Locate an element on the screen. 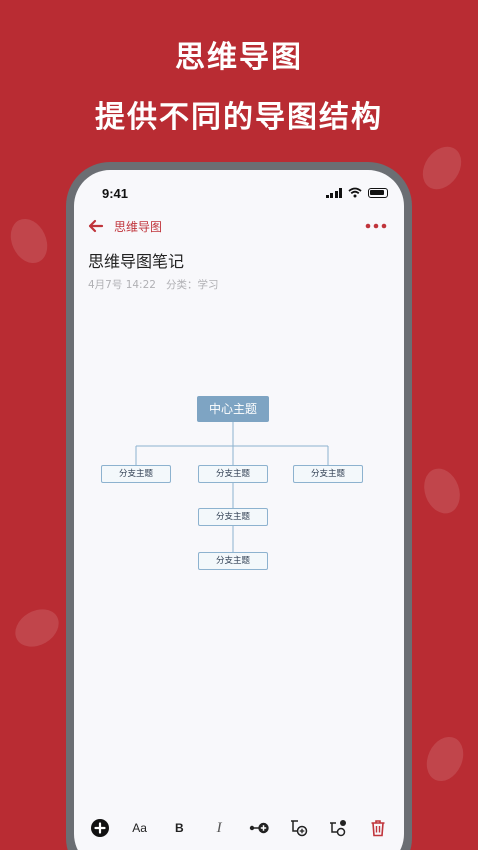 The width and height of the screenshot is (478, 850). italic-label: I is located at coordinates (219, 827).